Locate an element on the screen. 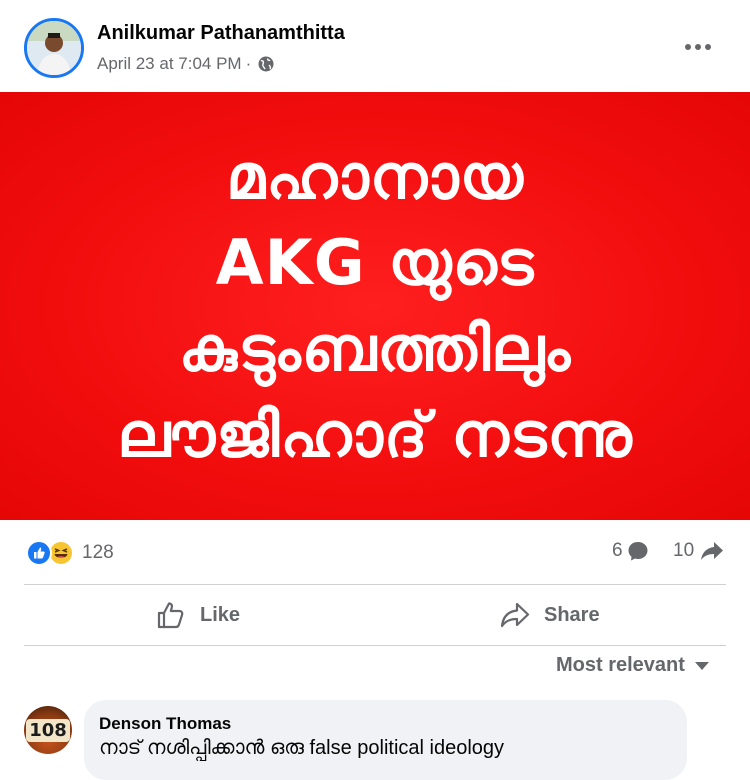 This screenshot has width=750, height=780. more-options-button is located at coordinates (698, 47).